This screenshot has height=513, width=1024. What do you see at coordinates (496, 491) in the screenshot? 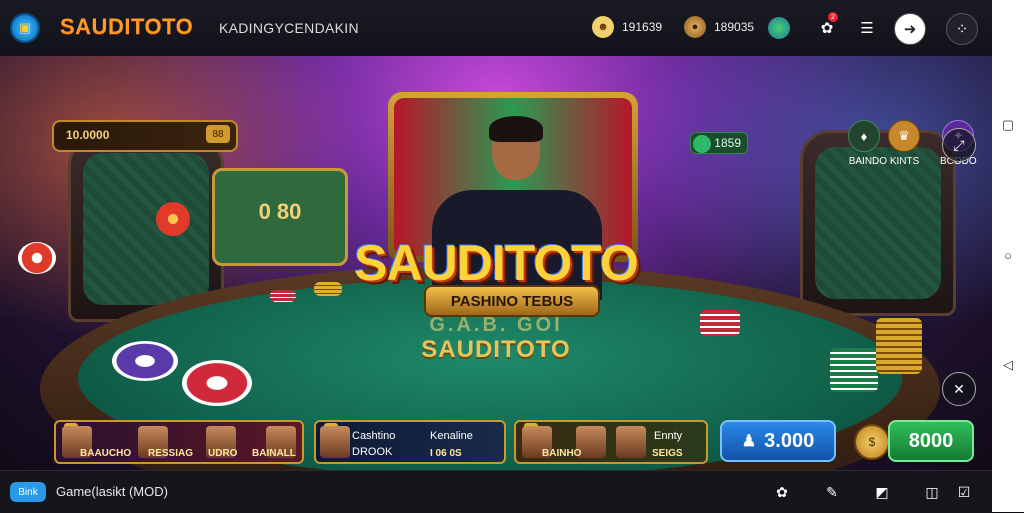
I see `bottom-bar: Bink Game(lasikt (MOD) ✿ ✎ ◩ ◫ ☑` at bounding box center [496, 491].